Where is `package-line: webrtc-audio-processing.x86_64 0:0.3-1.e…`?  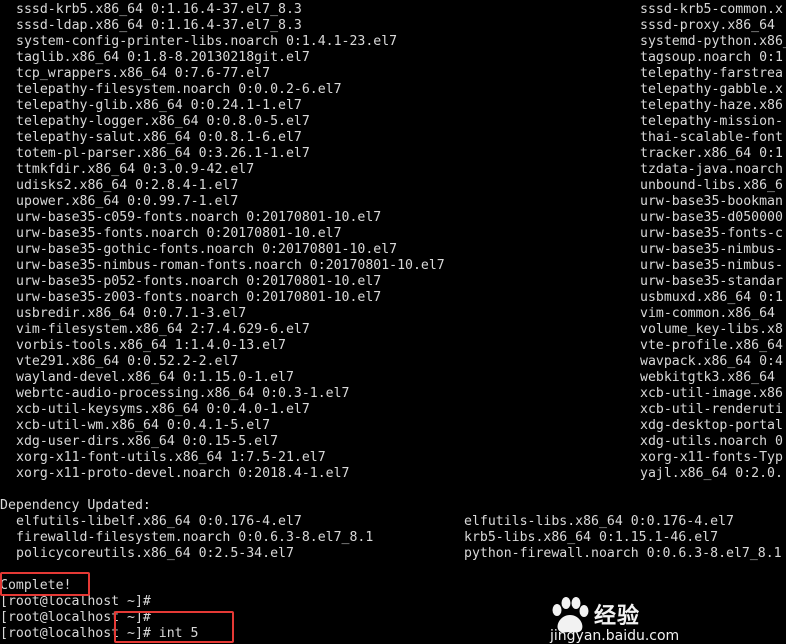 package-line: webrtc-audio-processing.x86_64 0:0.3-1.e… is located at coordinates (183, 393).